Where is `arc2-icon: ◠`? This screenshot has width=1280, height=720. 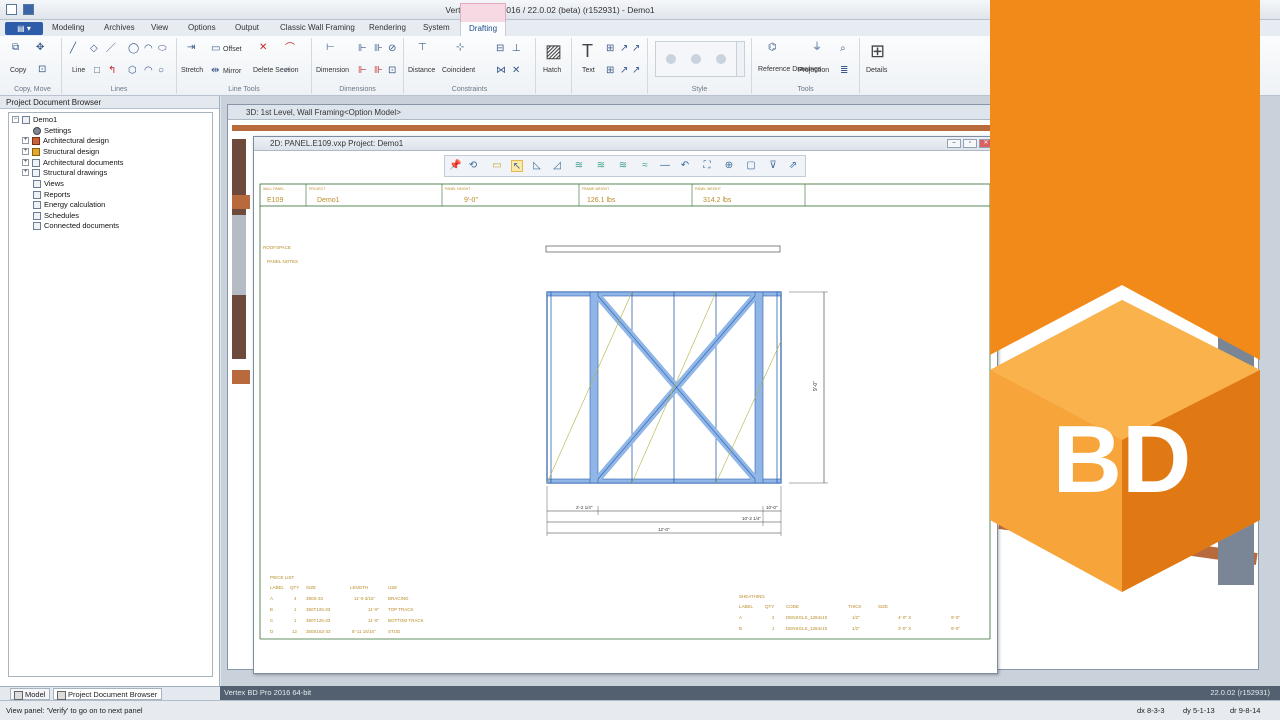
arc2-icon: ◠ is located at coordinates (148, 71).